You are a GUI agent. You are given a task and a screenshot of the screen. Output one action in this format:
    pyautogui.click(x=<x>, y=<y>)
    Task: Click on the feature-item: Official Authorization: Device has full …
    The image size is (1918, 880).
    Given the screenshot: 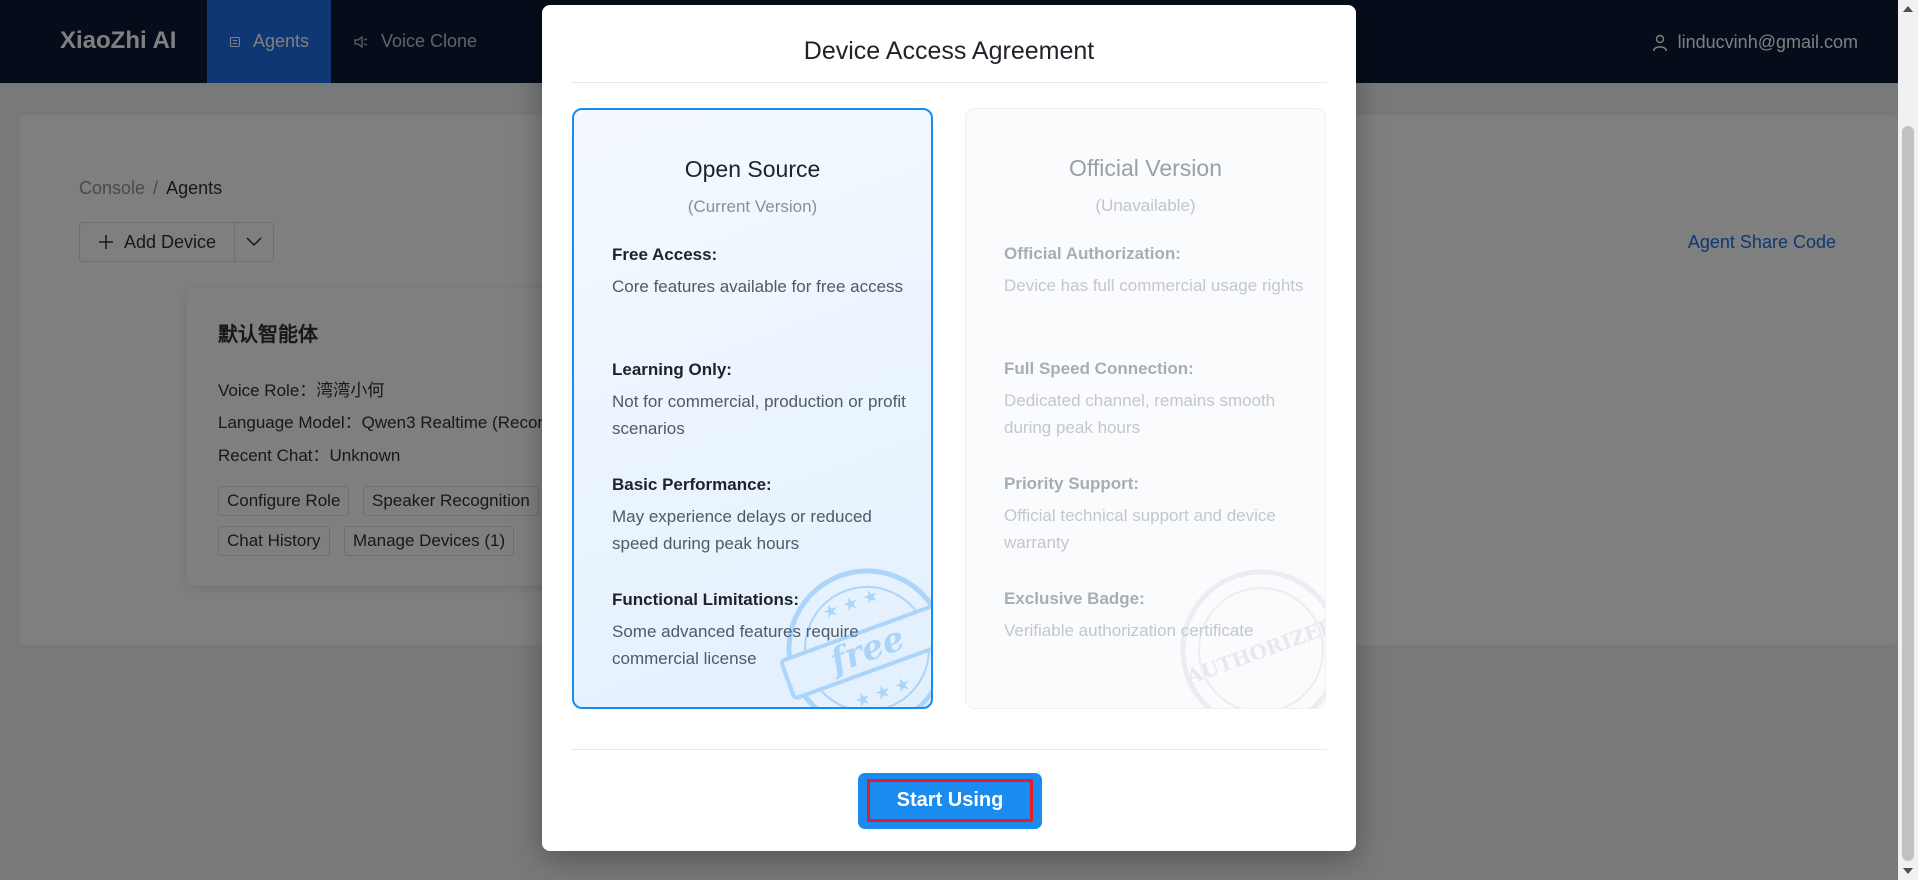 What is the action you would take?
    pyautogui.click(x=1154, y=271)
    